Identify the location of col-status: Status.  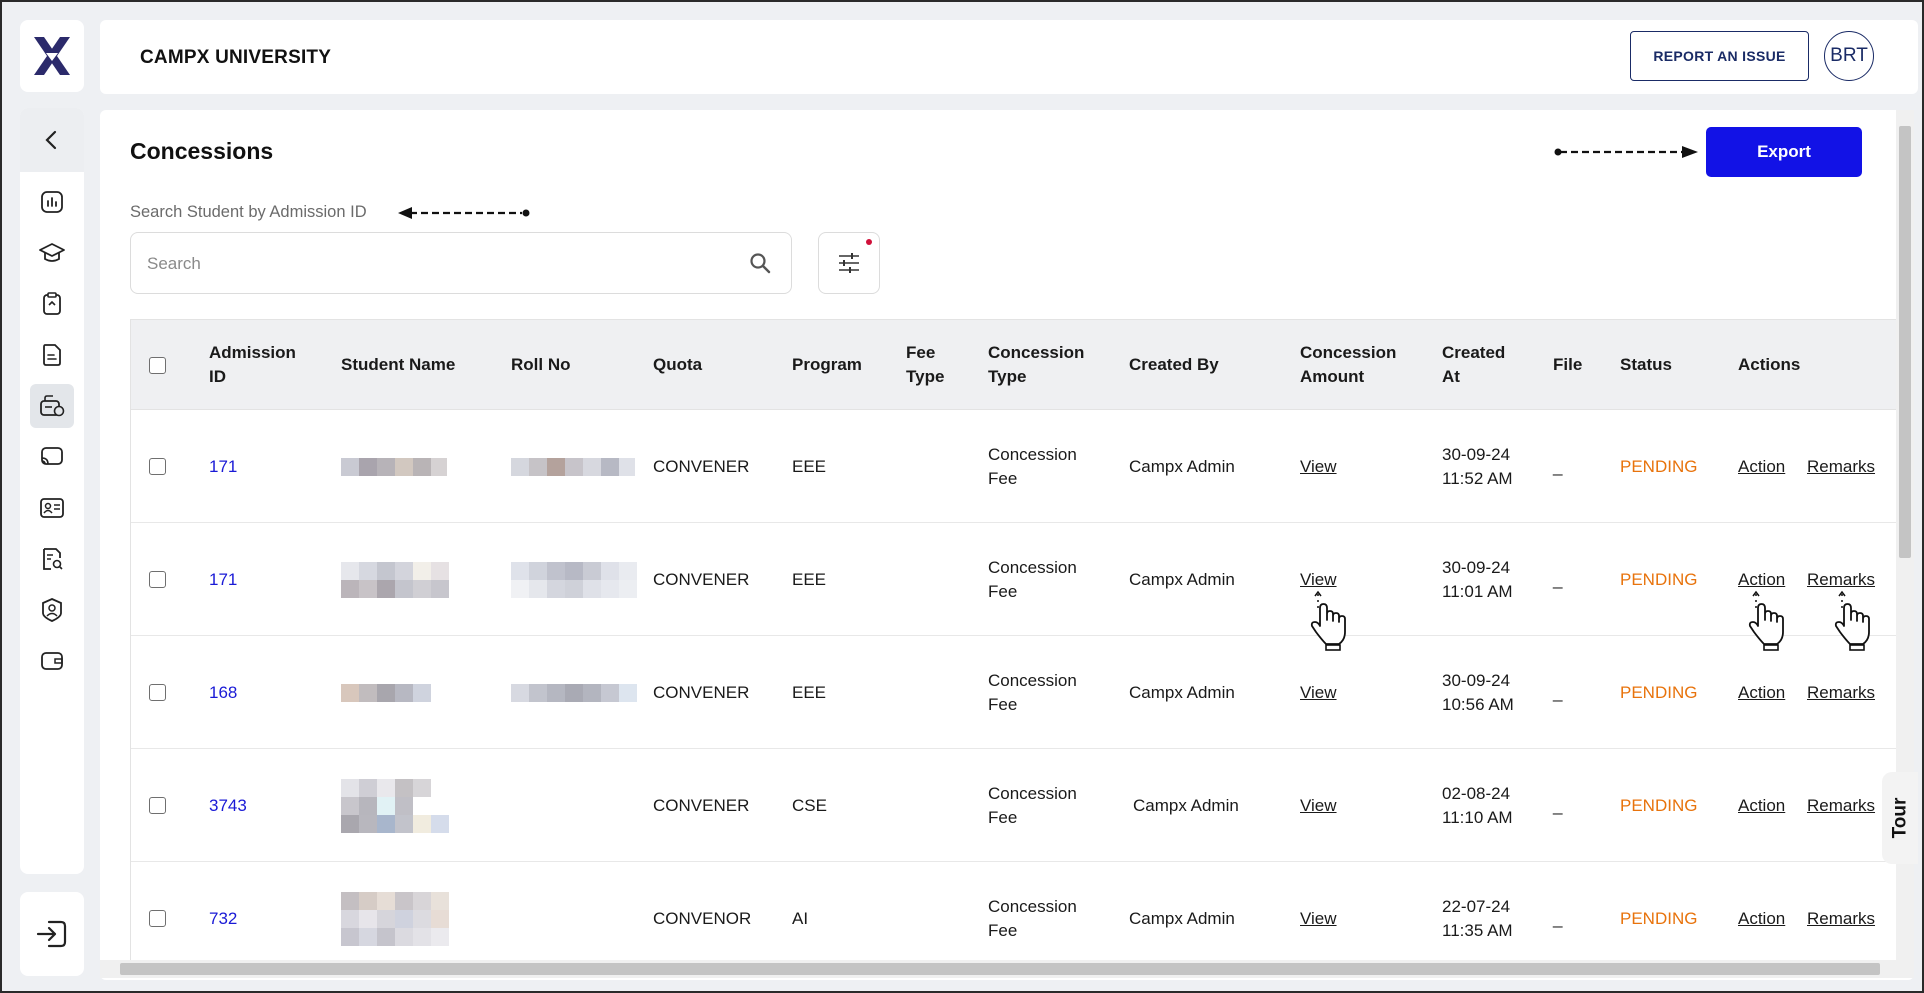
(1646, 365).